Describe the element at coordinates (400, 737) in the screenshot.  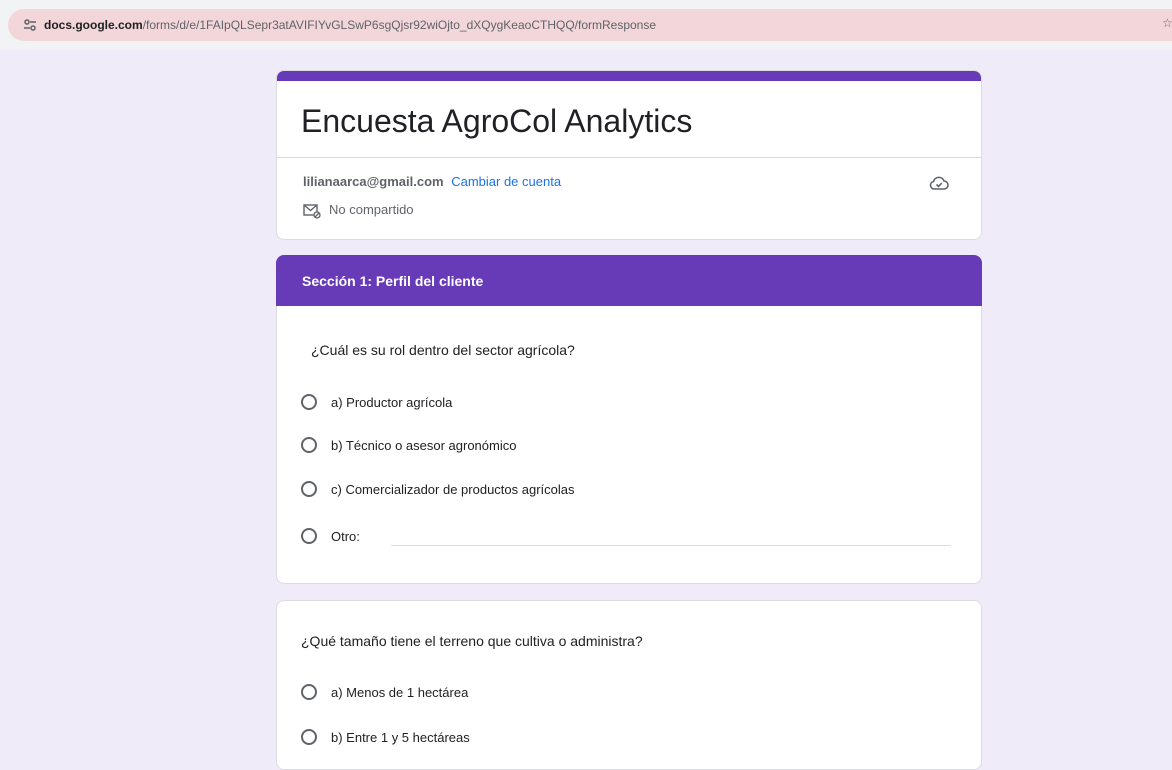
I see `option-label: b) Entre 1 y 5 hectáreas` at that location.